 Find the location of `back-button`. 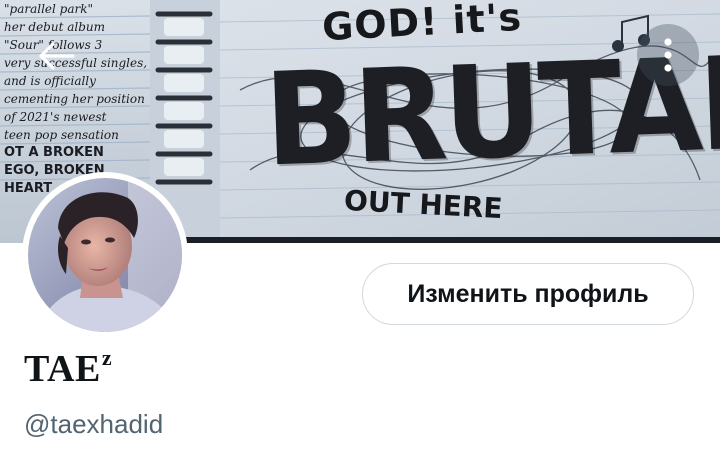

back-button is located at coordinates (56, 56).